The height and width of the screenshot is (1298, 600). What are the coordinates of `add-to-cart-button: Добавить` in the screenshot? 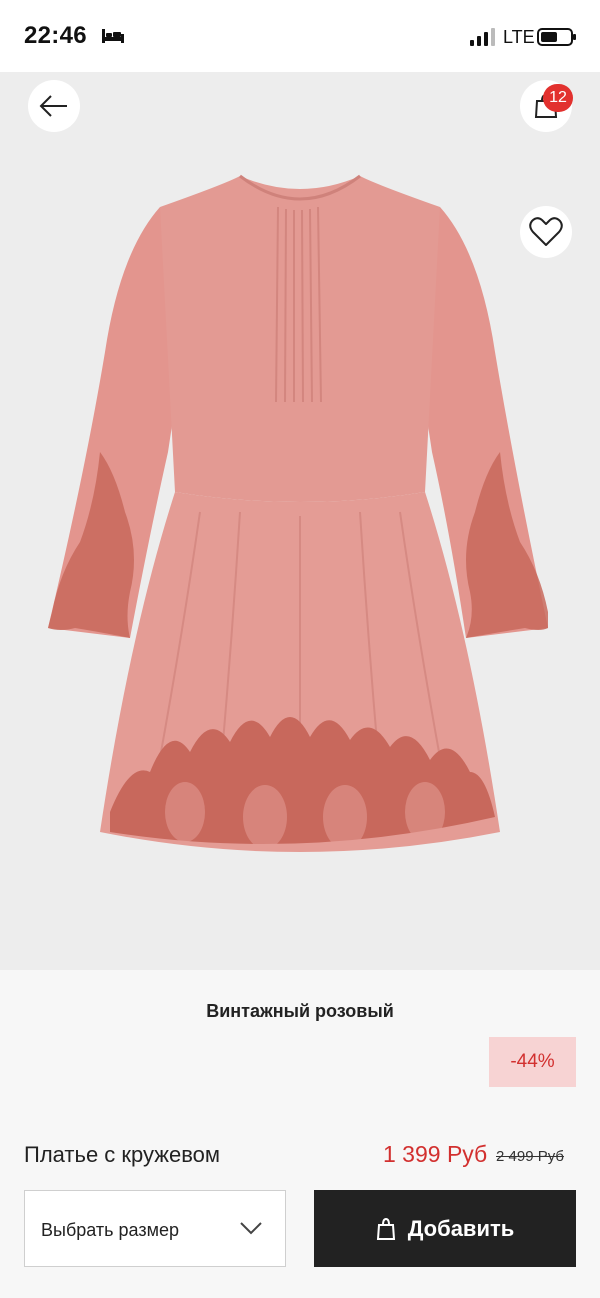 It's located at (445, 1228).